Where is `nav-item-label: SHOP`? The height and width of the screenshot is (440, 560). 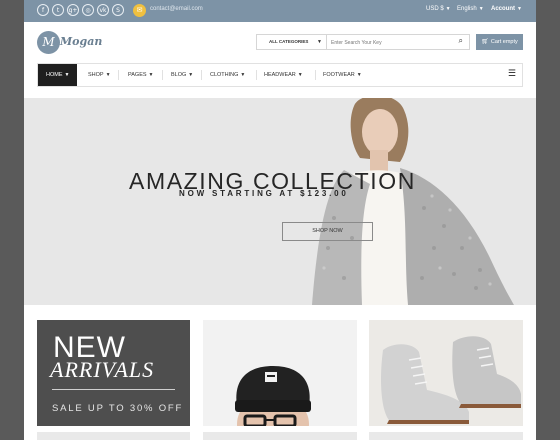 nav-item-label: SHOP is located at coordinates (96, 75).